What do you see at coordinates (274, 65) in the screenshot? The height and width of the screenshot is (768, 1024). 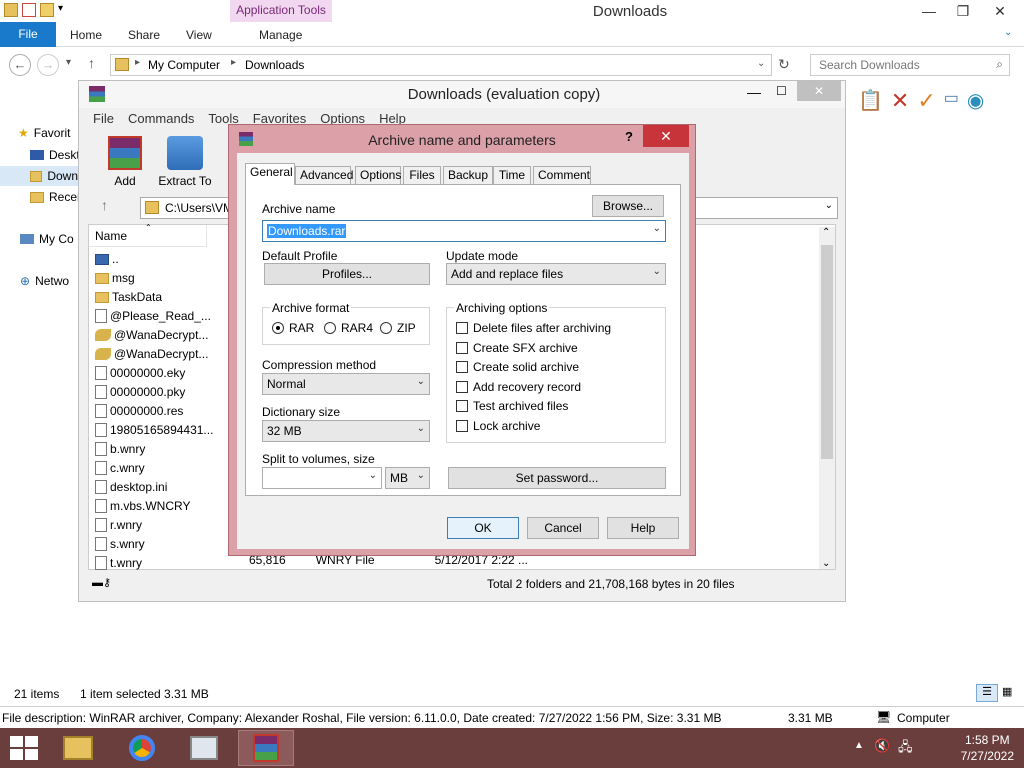 I see `breadcrumb-downloads: Downloads` at bounding box center [274, 65].